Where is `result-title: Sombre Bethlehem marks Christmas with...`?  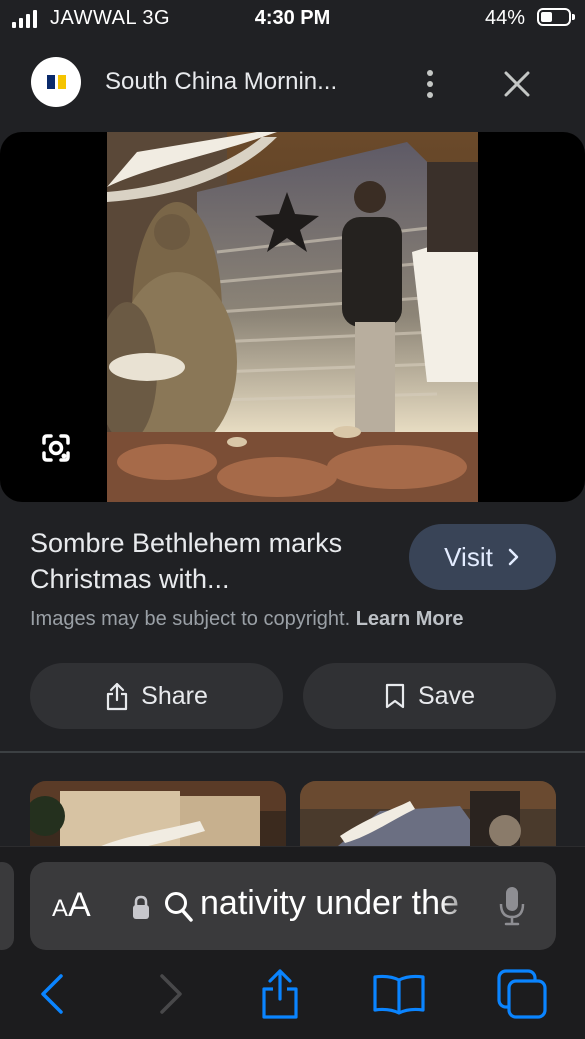
result-title: Sombre Bethlehem marks Christmas with... is located at coordinates (210, 561).